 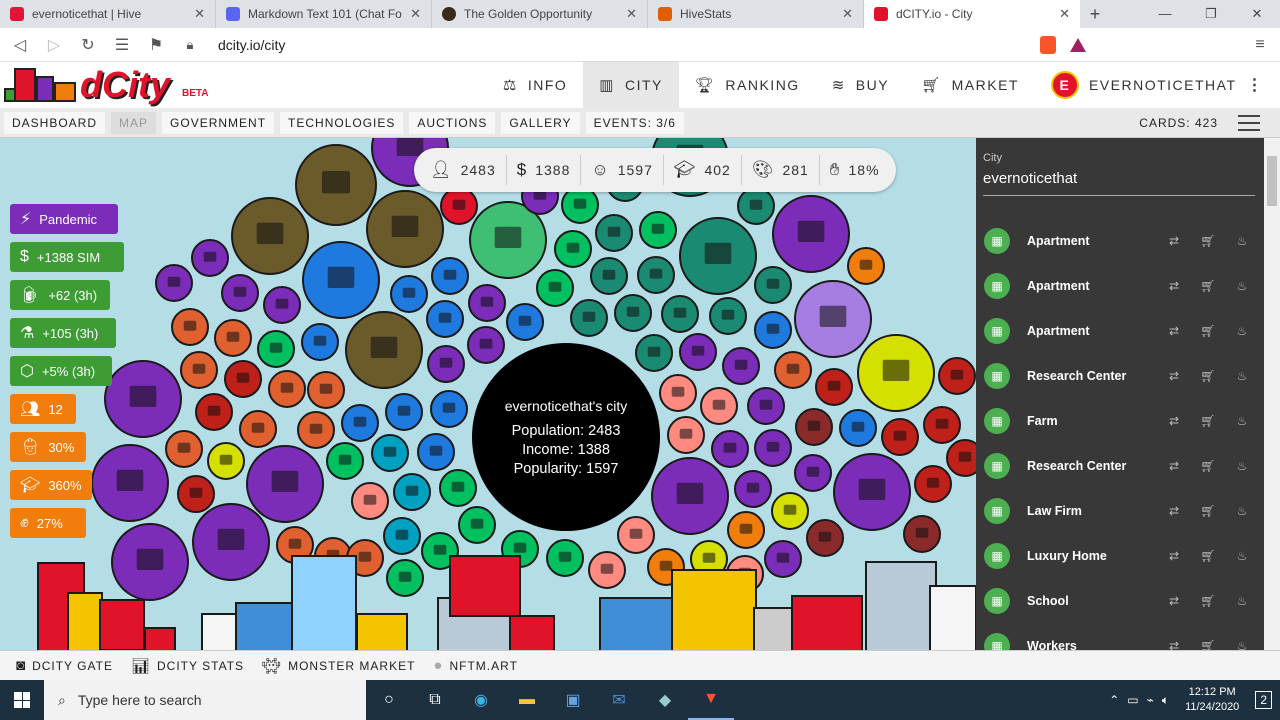 I want to click on menu-market: 🛒︎ MARKET, so click(x=970, y=85).